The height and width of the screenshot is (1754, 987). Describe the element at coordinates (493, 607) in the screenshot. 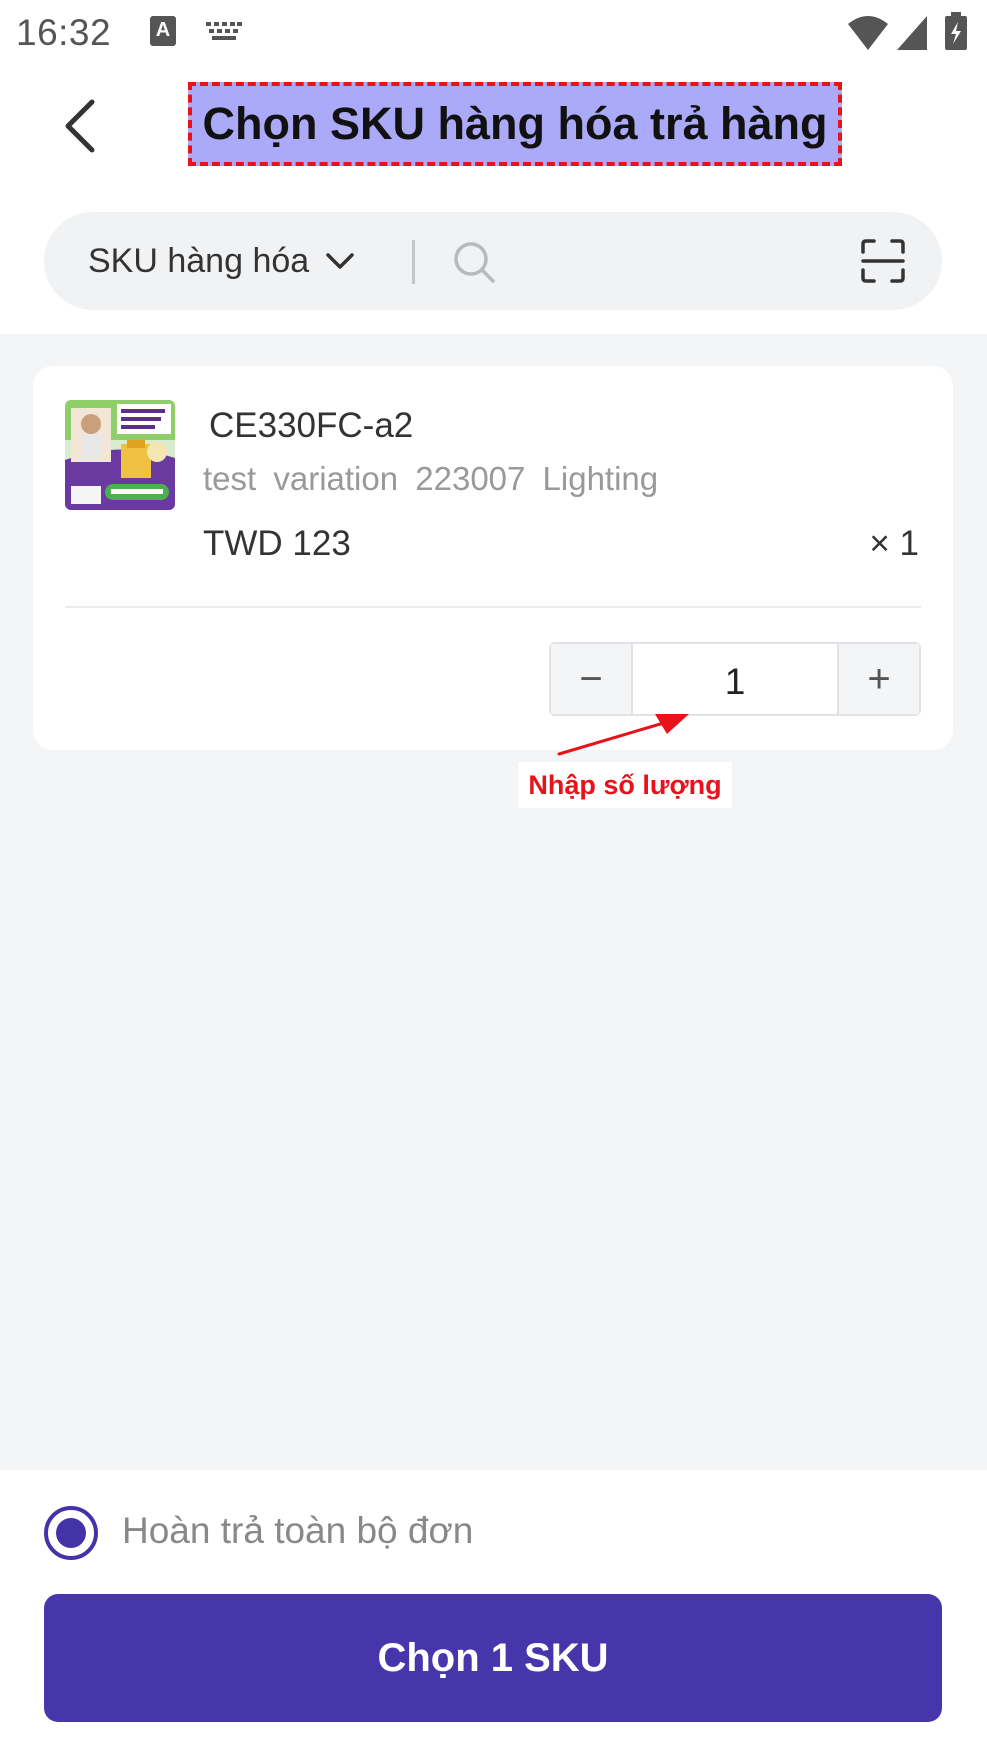

I see `divider` at that location.